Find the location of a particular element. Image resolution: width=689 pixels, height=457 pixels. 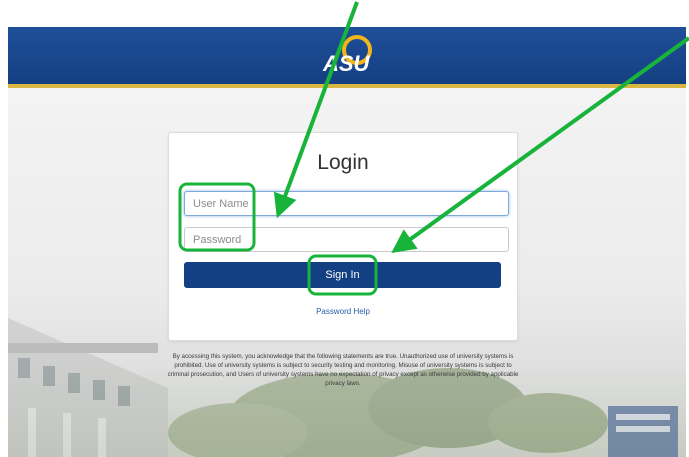

password-help-link: Password Help is located at coordinates (343, 311).